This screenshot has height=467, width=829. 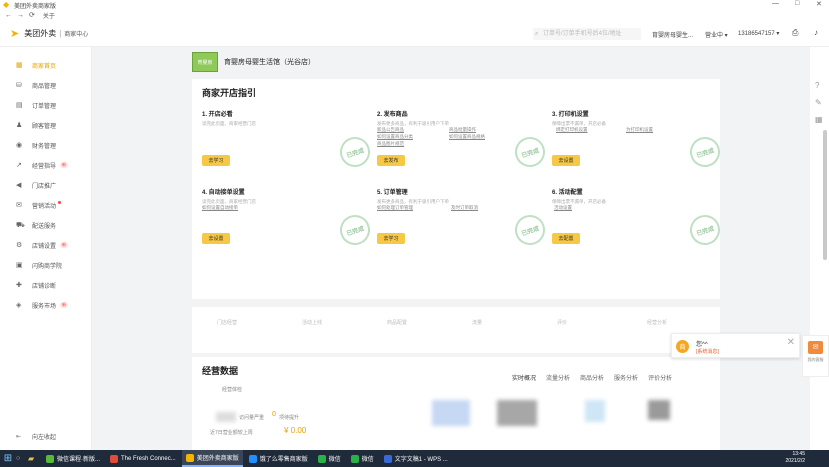 What do you see at coordinates (391, 160) in the screenshot?
I see `guide-action-button: 去发布` at bounding box center [391, 160].